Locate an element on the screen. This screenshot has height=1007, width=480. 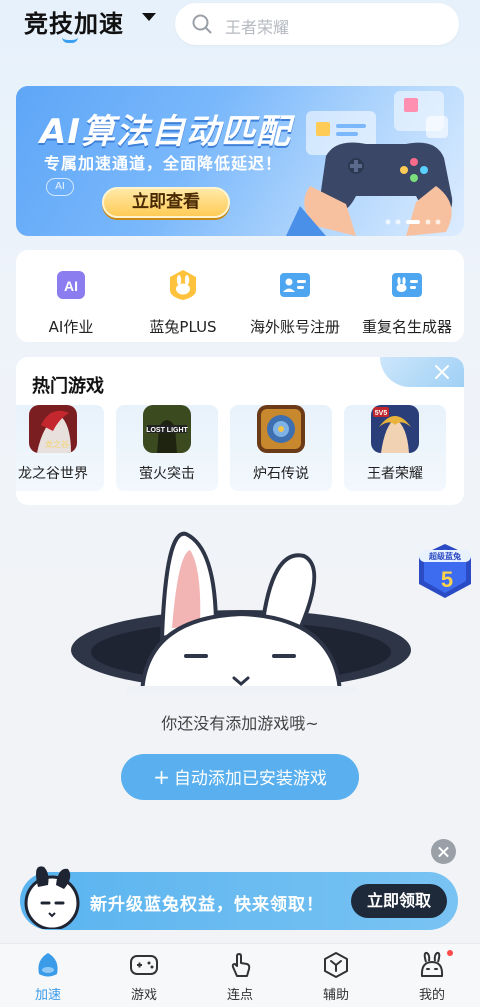
search-placeholder: 王者荣耀 is located at coordinates (257, 27).